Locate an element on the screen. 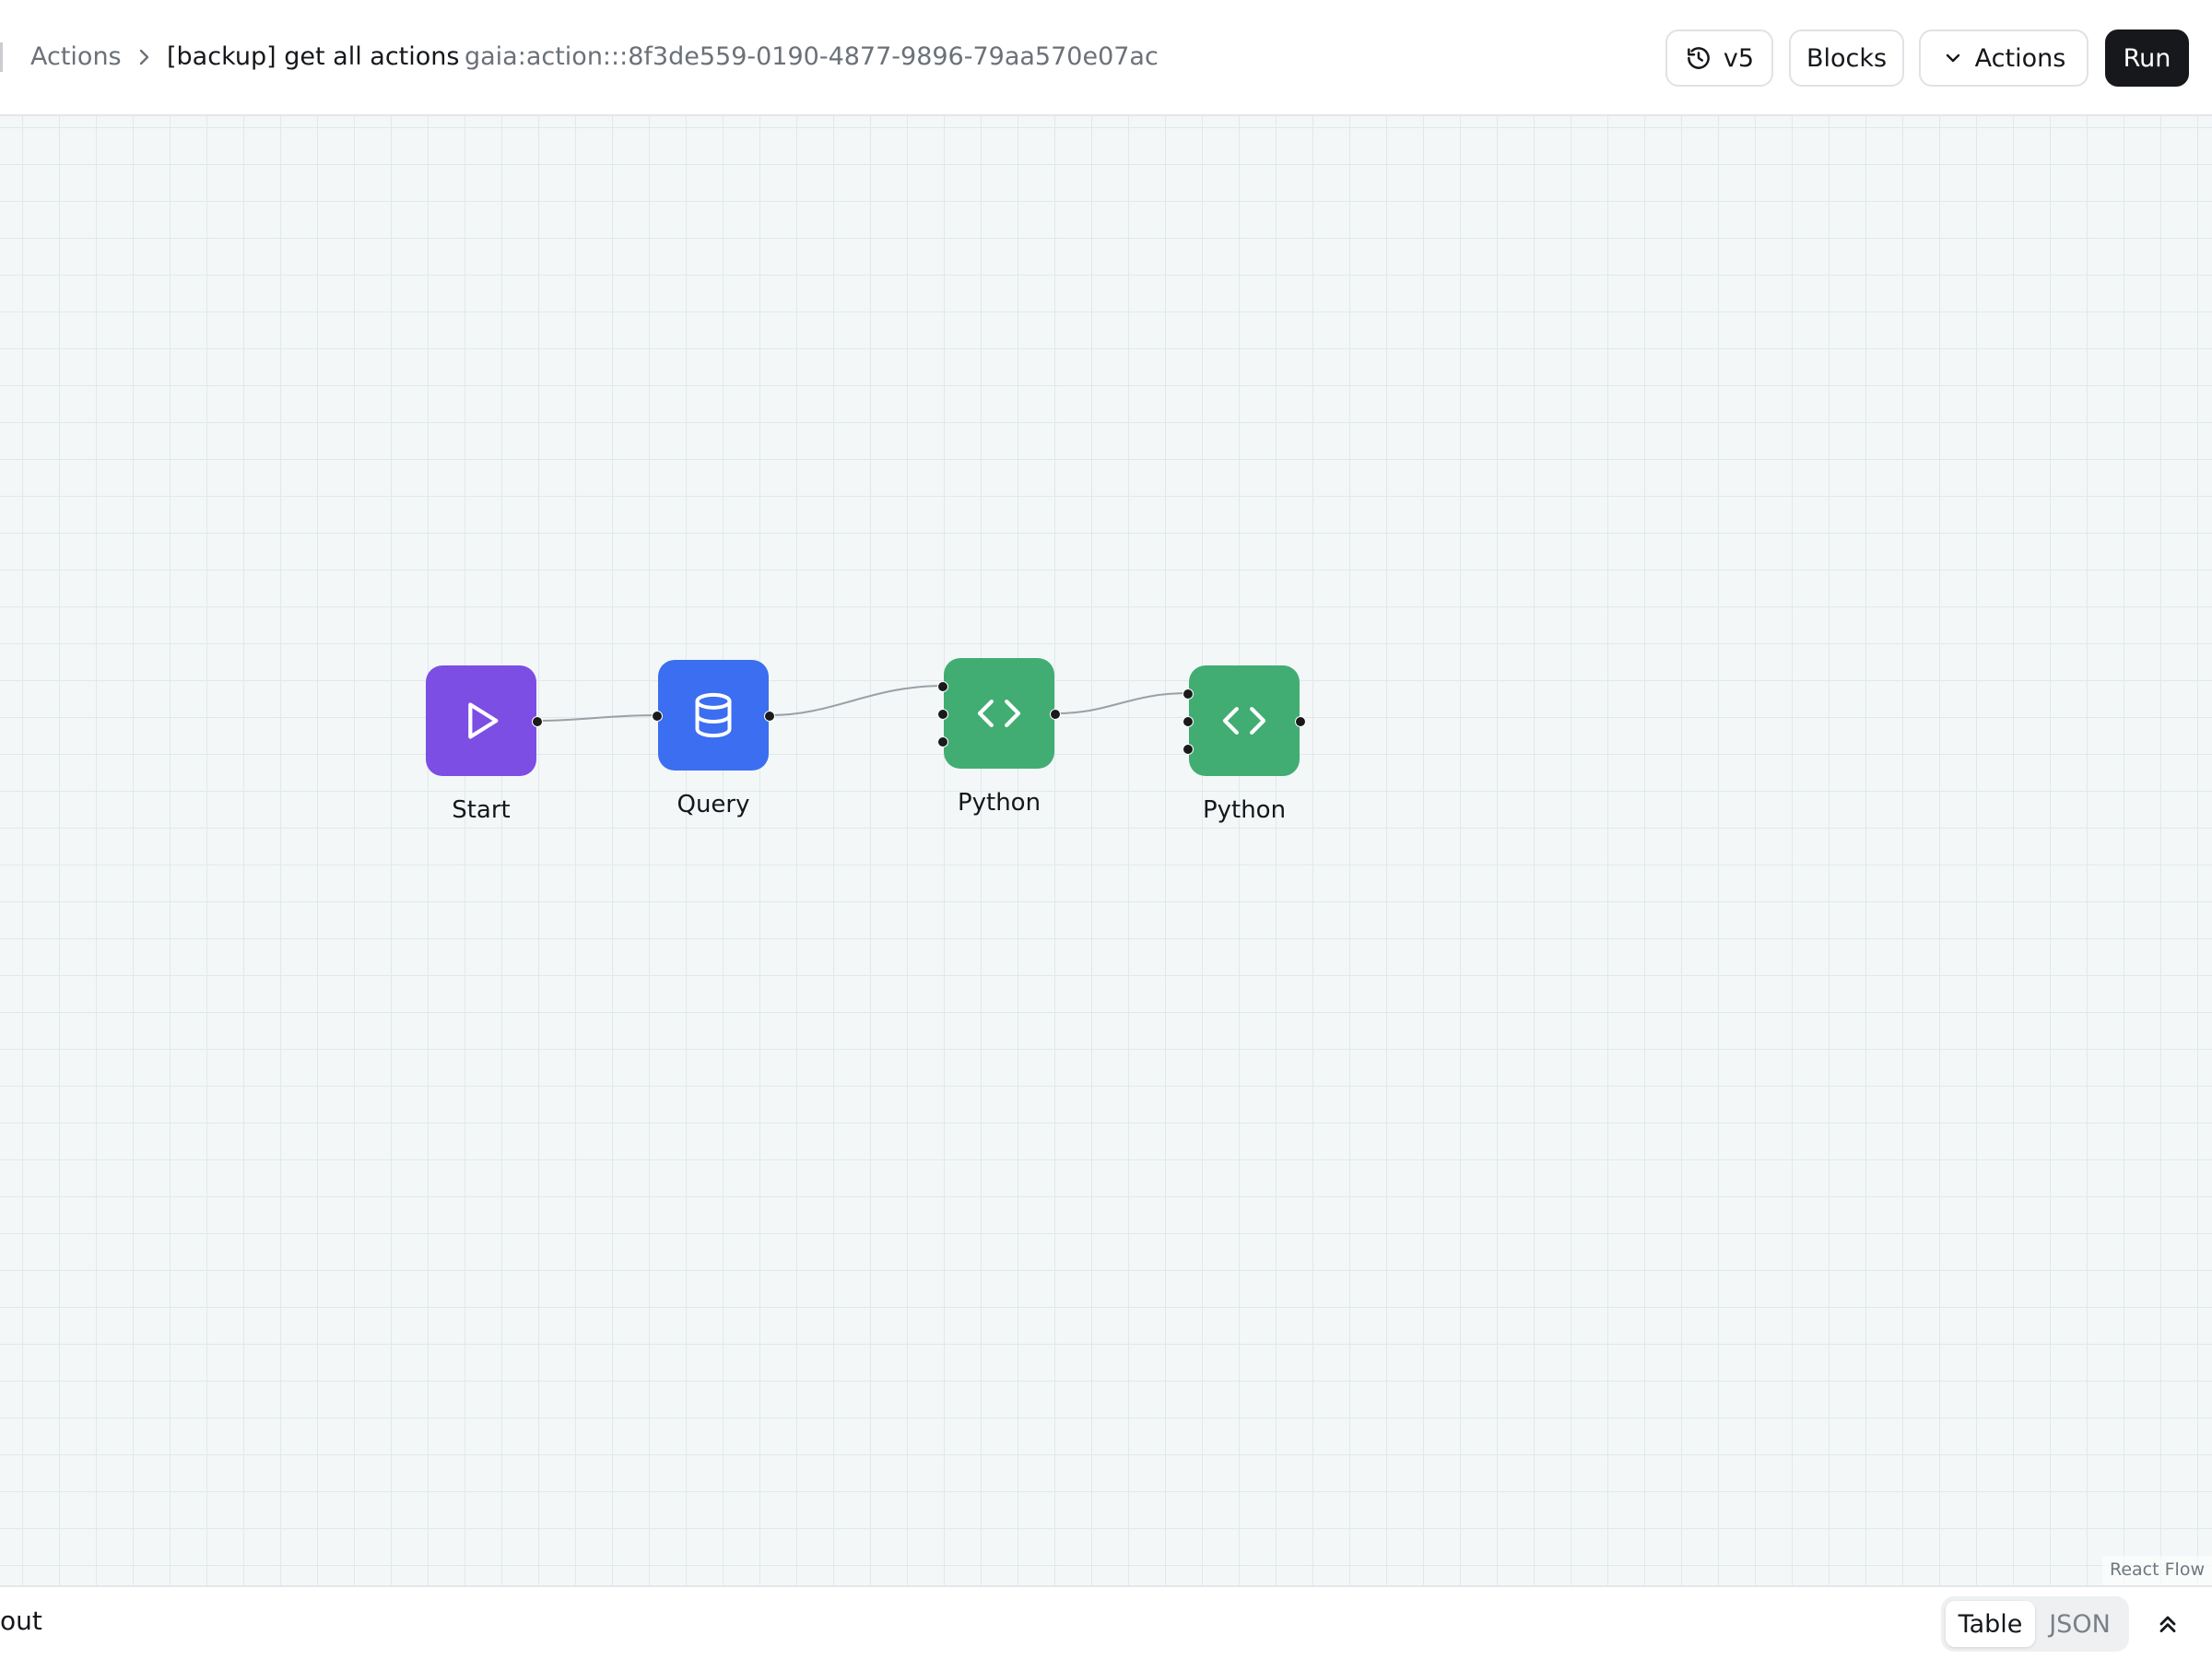 Image resolution: width=2212 pixels, height=1659 pixels. python-2-output-handle is located at coordinates (1300, 721).